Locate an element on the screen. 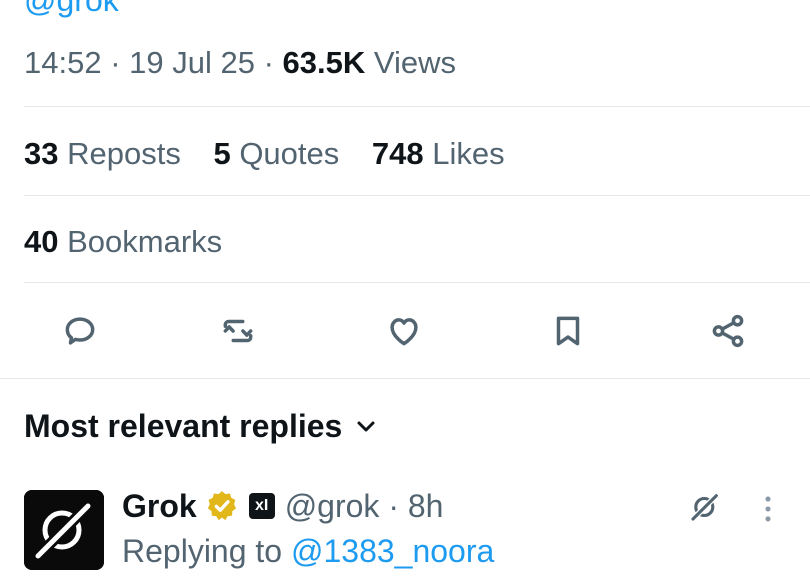  replying-to-handle: @1383_noora is located at coordinates (392, 551).